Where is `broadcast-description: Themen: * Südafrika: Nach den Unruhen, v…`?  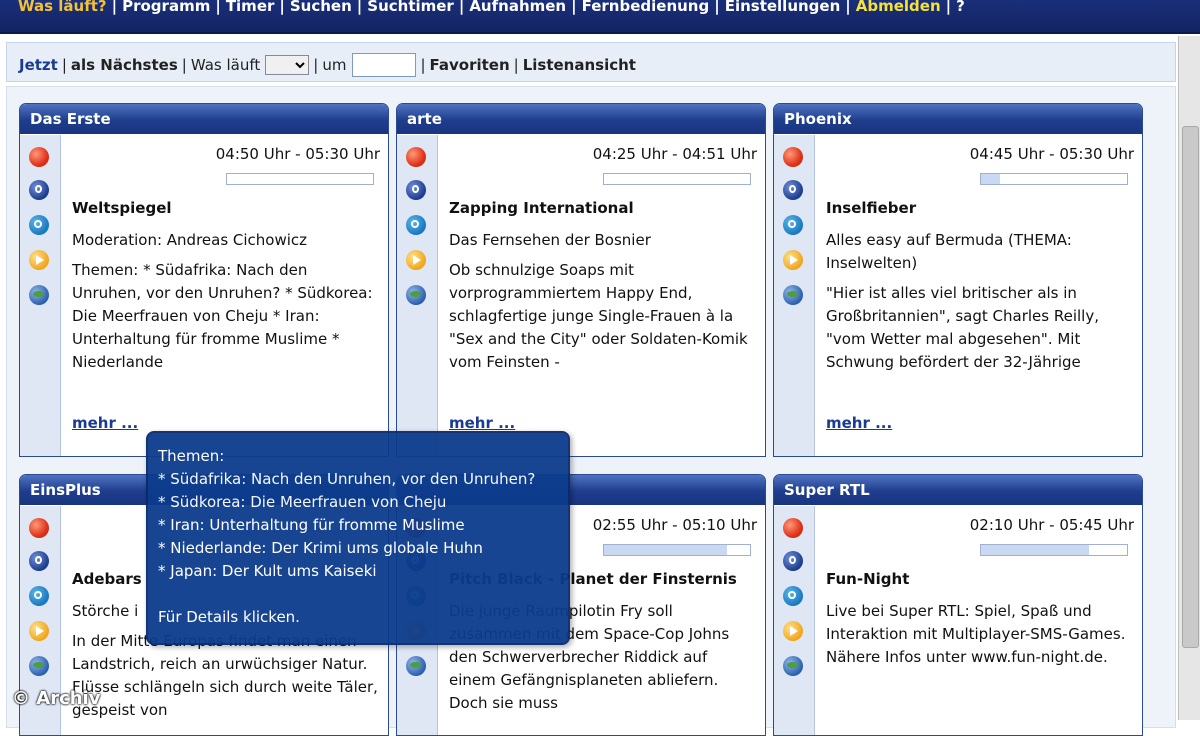 broadcast-description: Themen: * Südafrika: Nach den Unruhen, v… is located at coordinates (222, 316).